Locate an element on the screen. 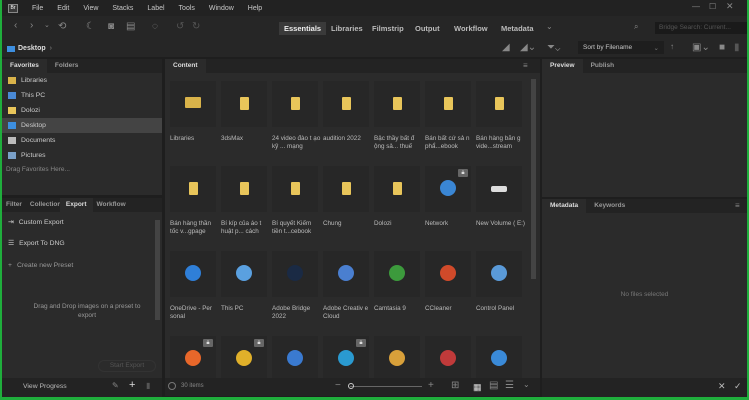  breadcrumb-desktop: Desktop is located at coordinates (32, 48).